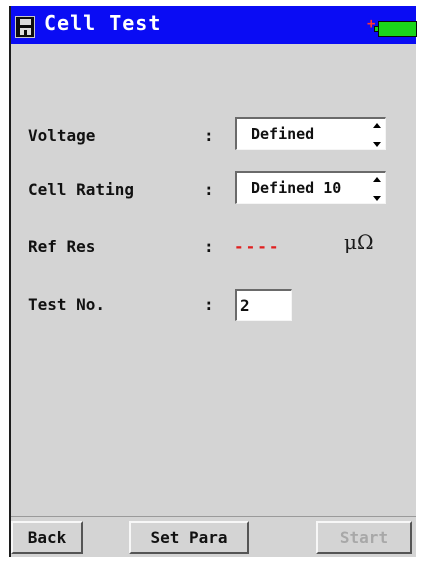 This screenshot has height=562, width=422. Describe the element at coordinates (47, 537) in the screenshot. I see `back-button: Back` at that location.